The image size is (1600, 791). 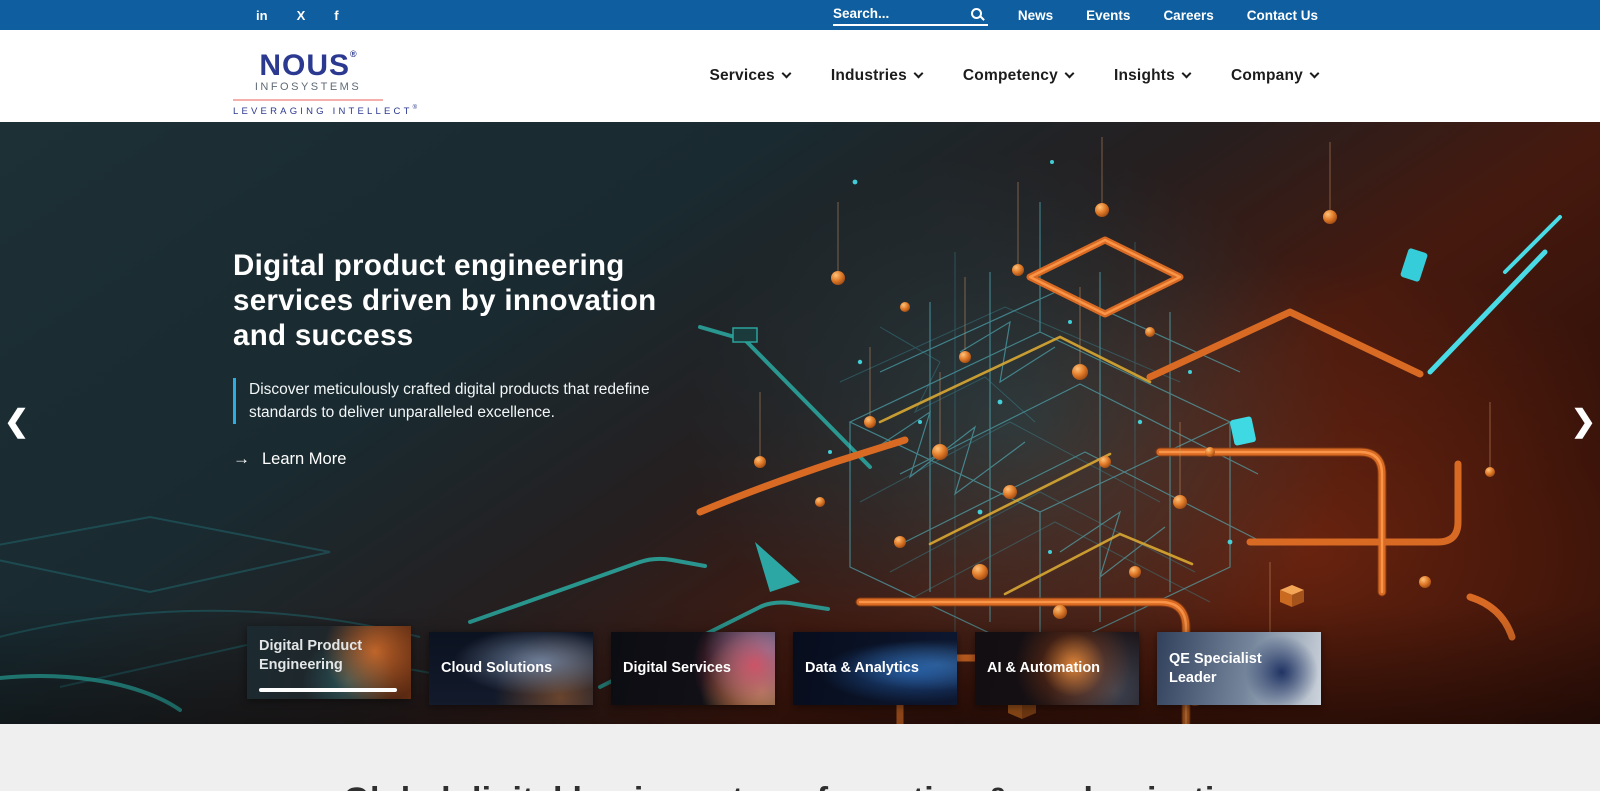 I want to click on learn-more-label: Learn More, so click(x=304, y=458).